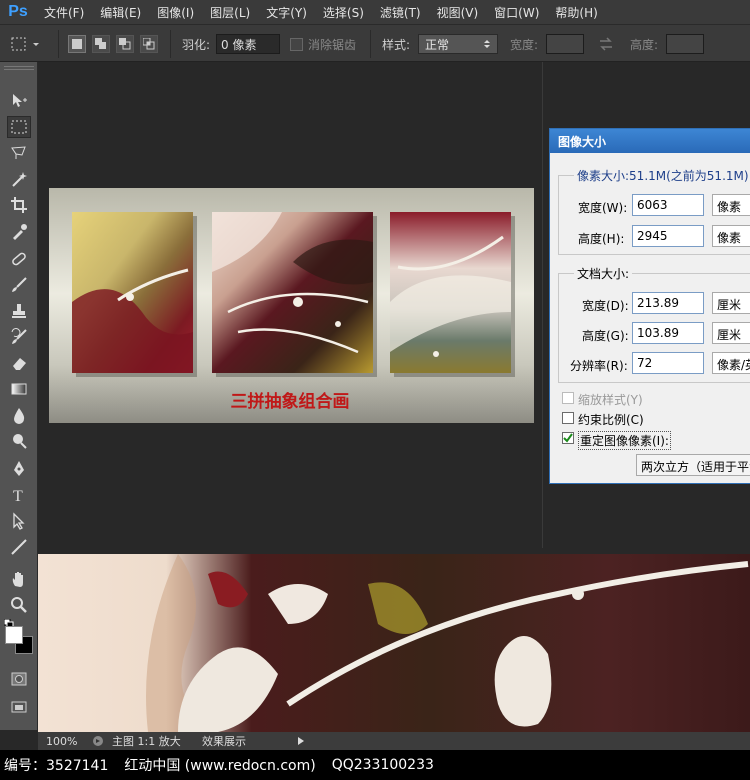 This screenshot has width=750, height=780. What do you see at coordinates (400, 12) in the screenshot?
I see `menu-filter: 滤镜(T)` at bounding box center [400, 12].